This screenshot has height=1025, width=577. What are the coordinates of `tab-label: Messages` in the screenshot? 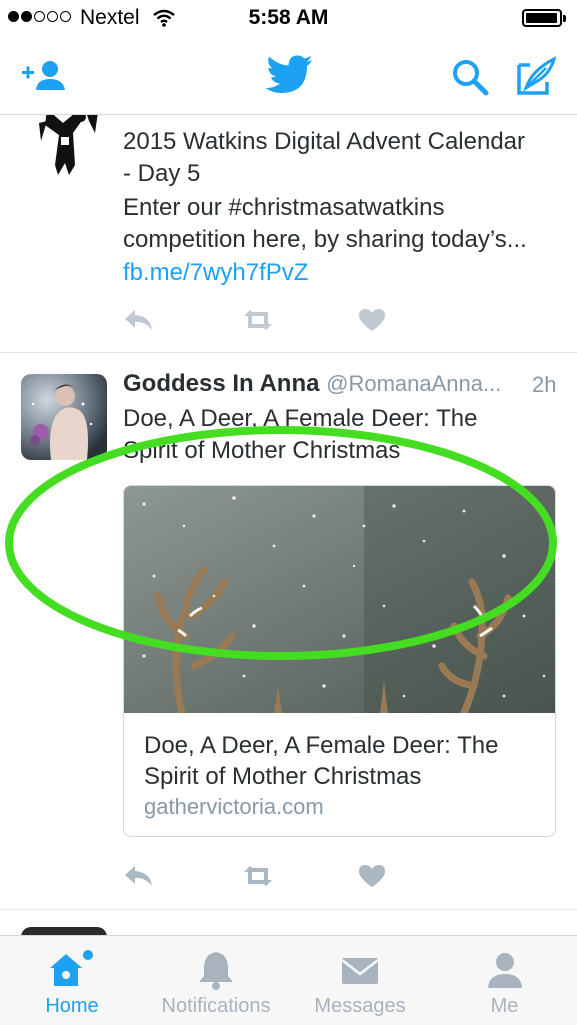 It's located at (360, 1006).